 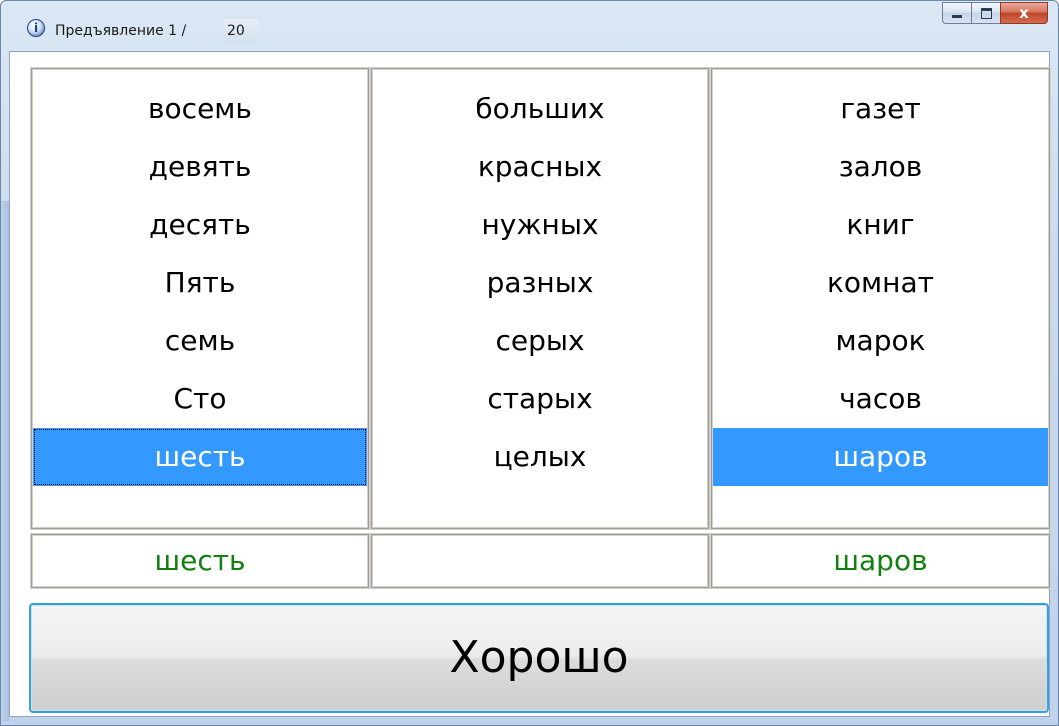 What do you see at coordinates (200, 457) in the screenshot?
I see `list-item: шесть` at bounding box center [200, 457].